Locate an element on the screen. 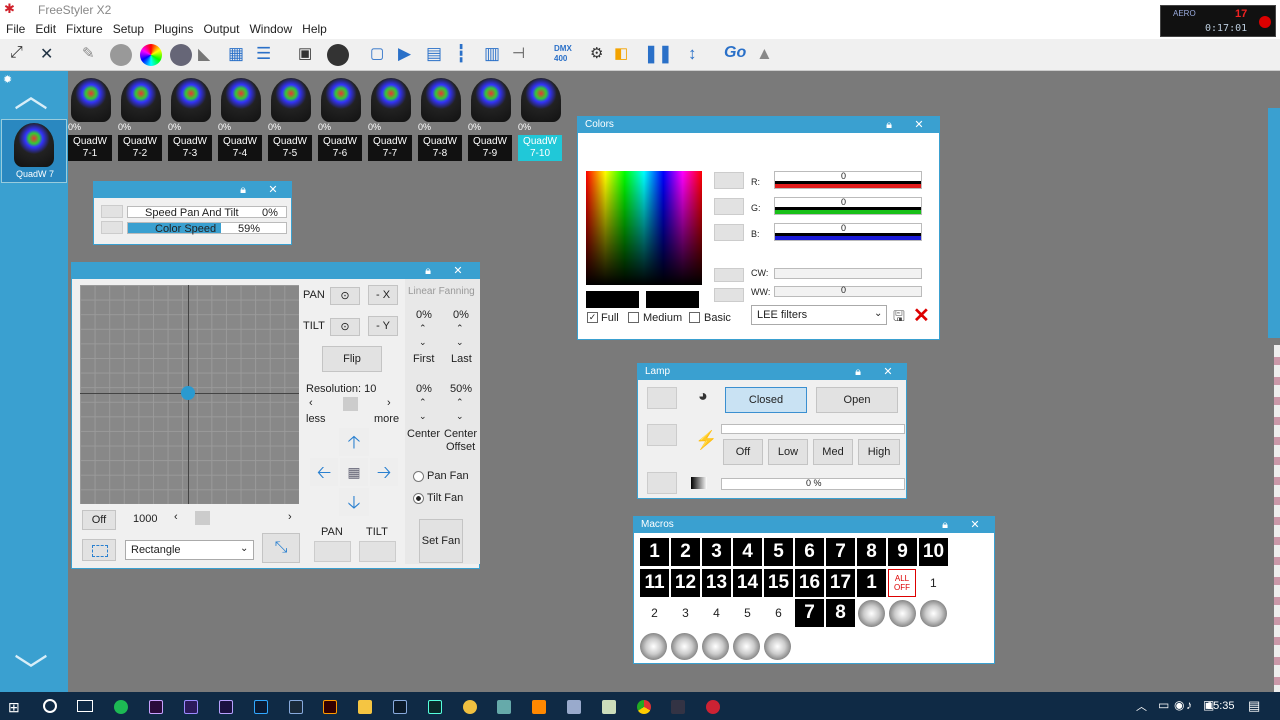  cue-icon: ◧ is located at coordinates (625, 55).